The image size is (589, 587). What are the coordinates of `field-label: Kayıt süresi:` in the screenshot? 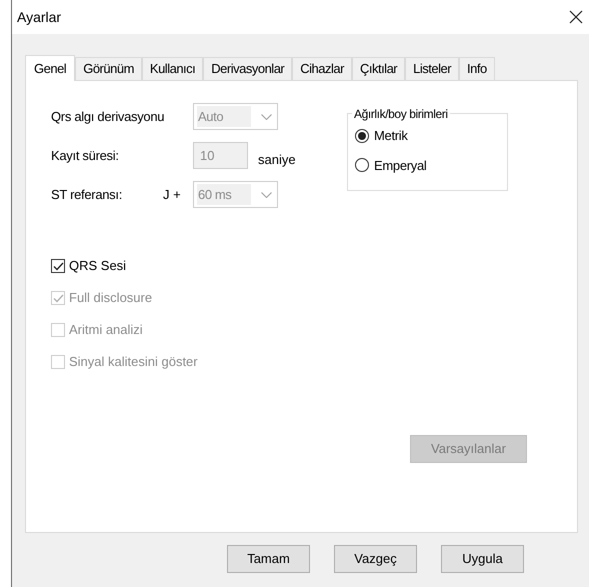 It's located at (85, 155).